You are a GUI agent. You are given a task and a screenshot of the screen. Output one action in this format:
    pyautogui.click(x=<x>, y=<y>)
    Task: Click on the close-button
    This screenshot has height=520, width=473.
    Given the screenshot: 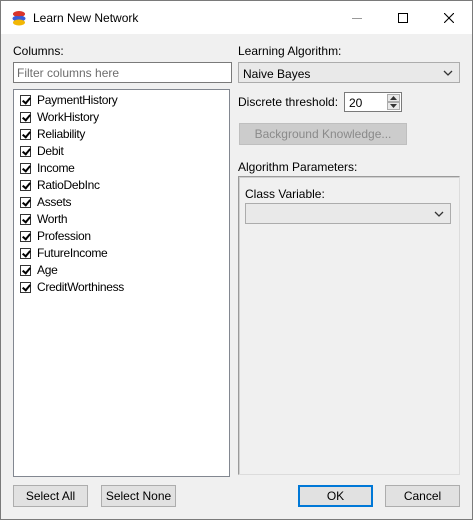 What is the action you would take?
    pyautogui.click(x=449, y=17)
    